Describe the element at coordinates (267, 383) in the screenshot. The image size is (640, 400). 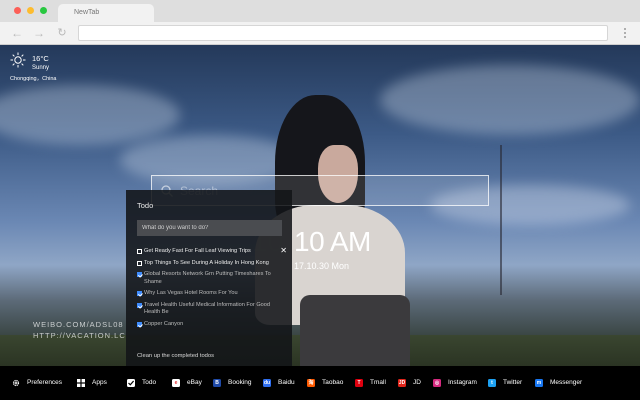
I see `baidu-icon: du` at that location.